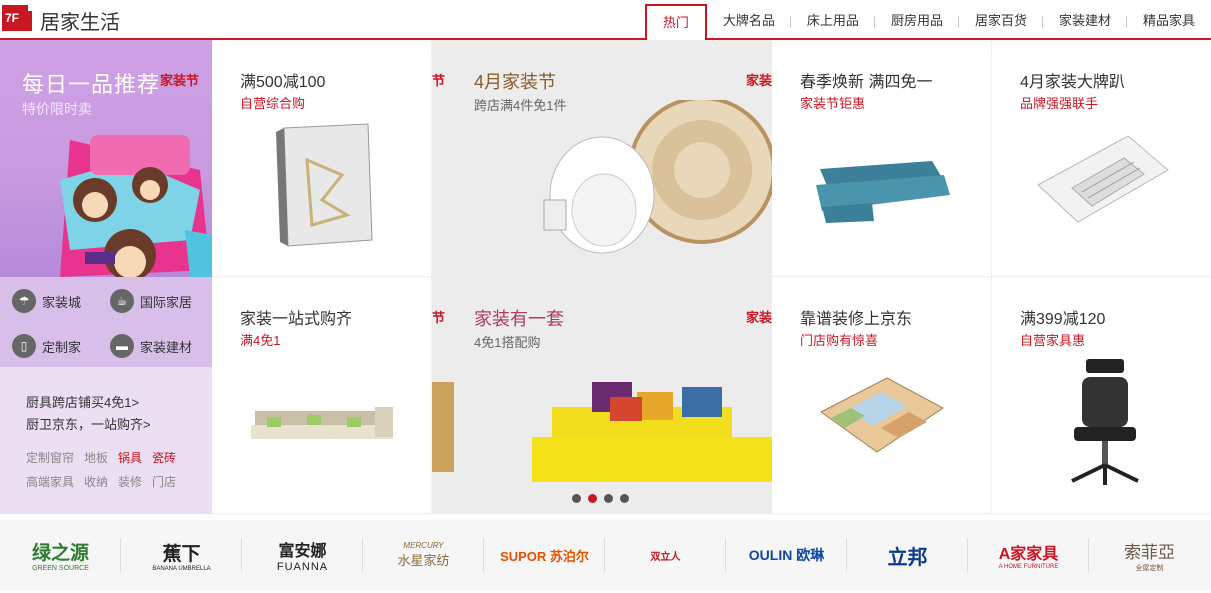 This screenshot has height=593, width=1211. I want to click on brand-logo: A家家具 A HOME FURNITURE, so click(1029, 555).